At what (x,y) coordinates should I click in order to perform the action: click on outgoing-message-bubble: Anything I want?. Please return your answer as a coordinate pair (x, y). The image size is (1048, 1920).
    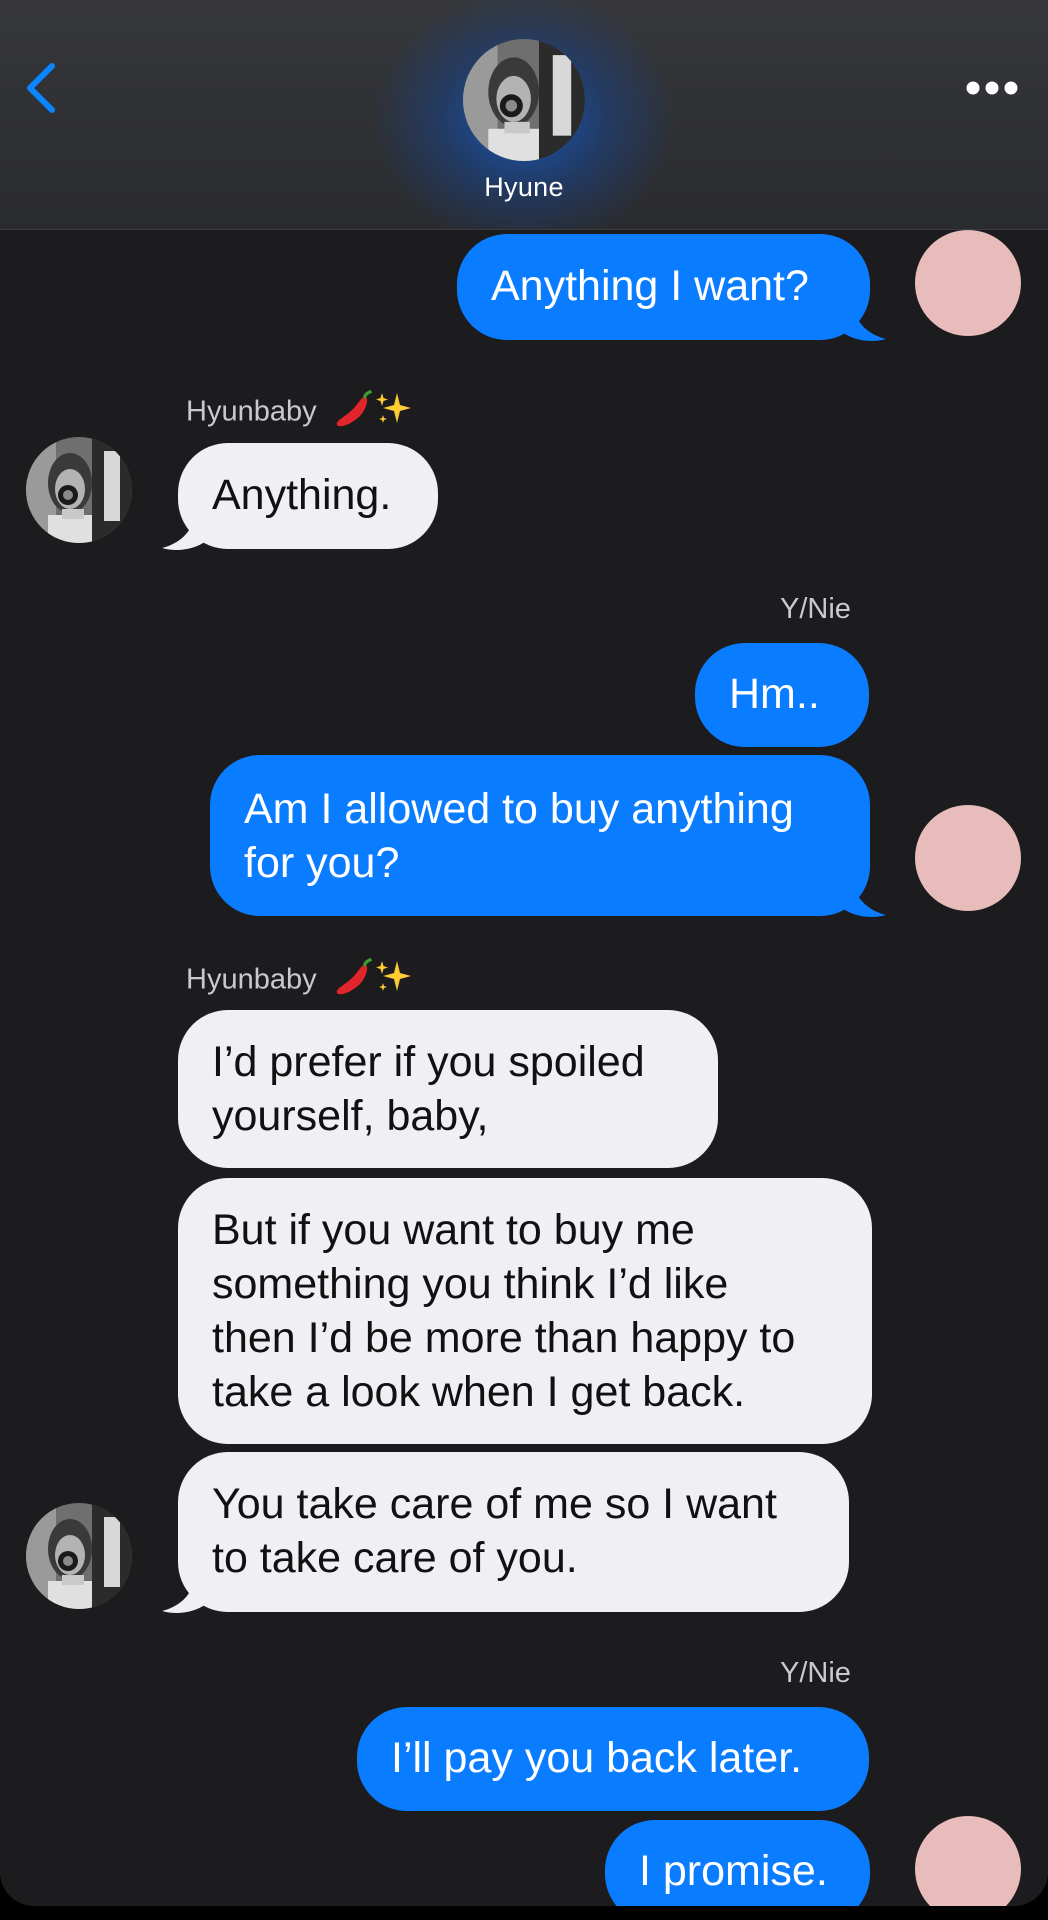
    Looking at the image, I should click on (663, 287).